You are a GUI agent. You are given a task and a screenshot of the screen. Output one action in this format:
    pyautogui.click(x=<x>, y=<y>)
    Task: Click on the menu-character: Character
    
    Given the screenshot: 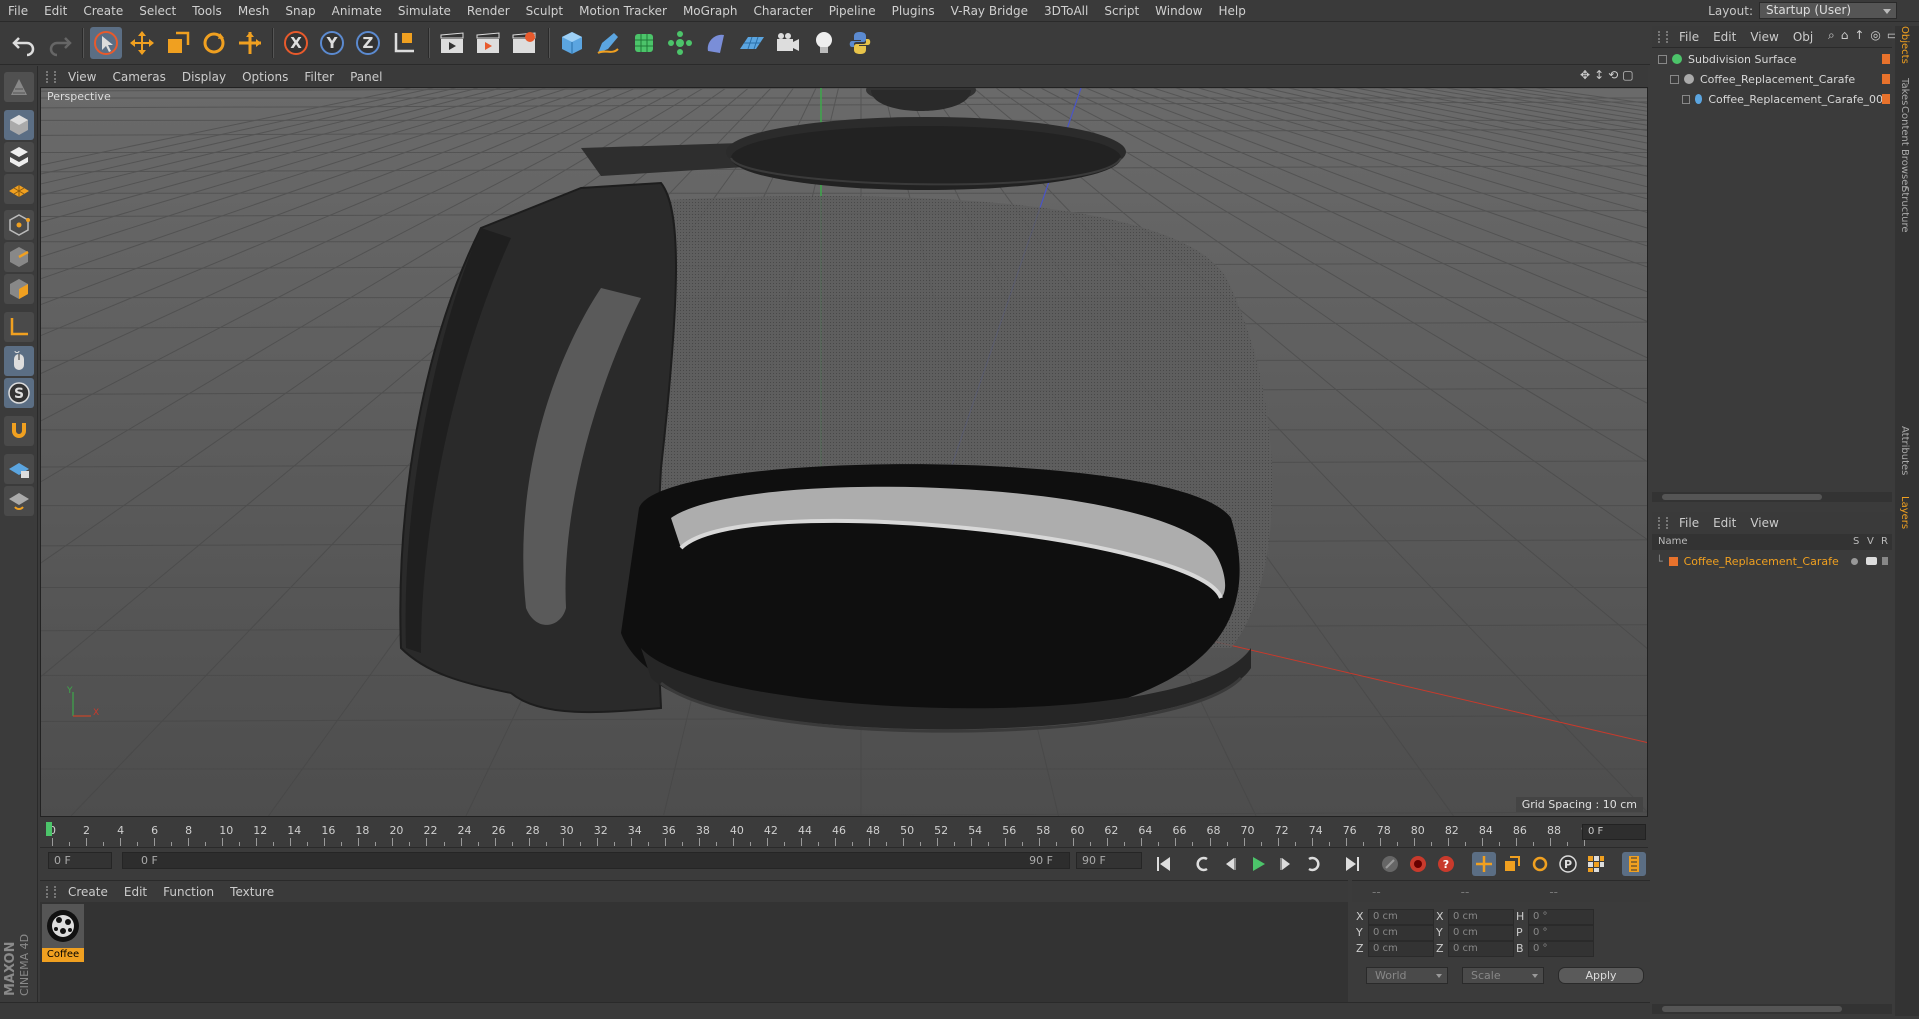 What is the action you would take?
    pyautogui.click(x=782, y=11)
    